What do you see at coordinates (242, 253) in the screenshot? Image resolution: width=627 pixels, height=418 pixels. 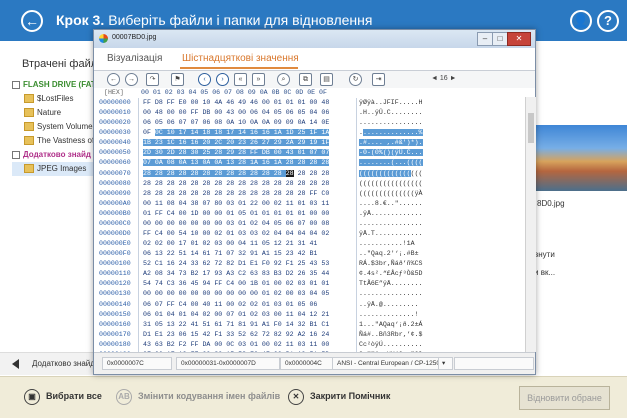 I see `hex-byte: 32` at bounding box center [242, 253].